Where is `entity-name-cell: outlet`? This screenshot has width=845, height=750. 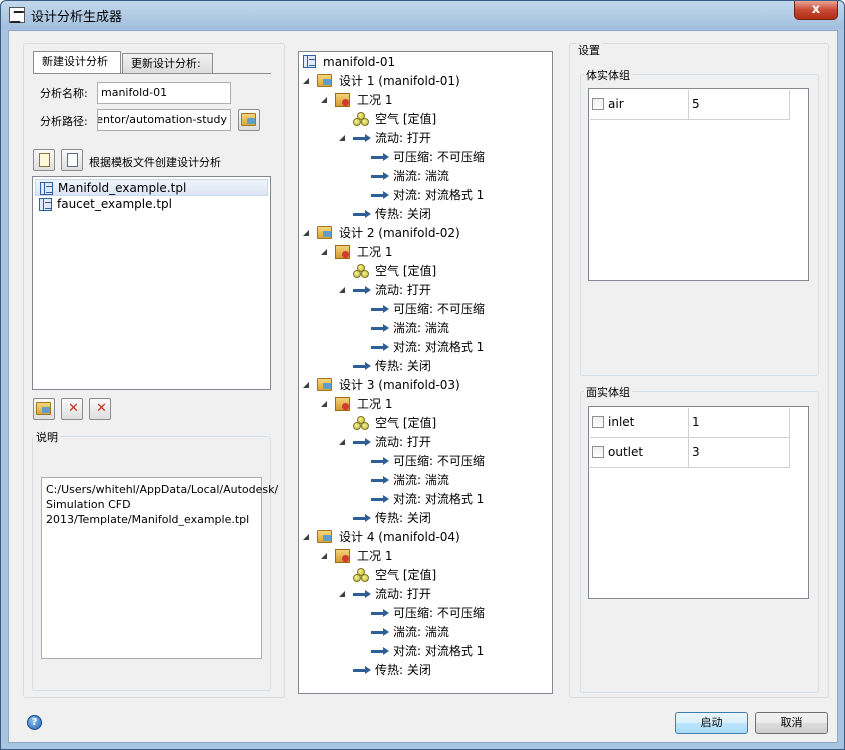
entity-name-cell: outlet is located at coordinates (639, 452).